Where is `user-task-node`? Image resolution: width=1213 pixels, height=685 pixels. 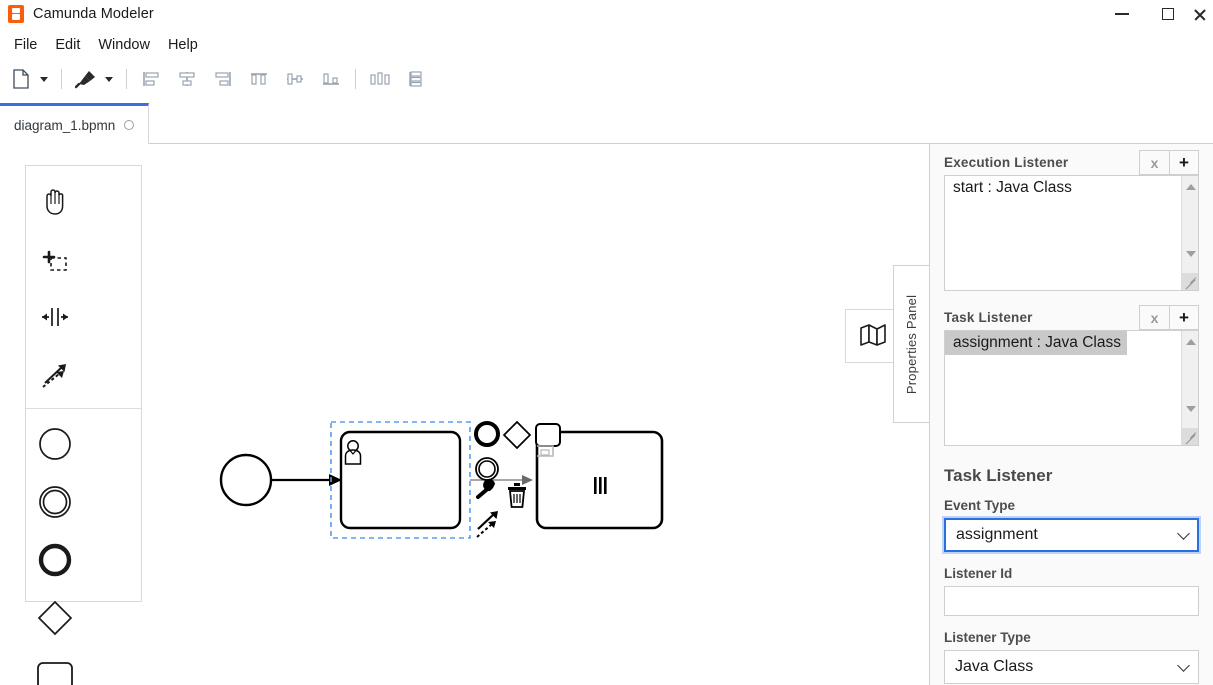
user-task-node is located at coordinates (400, 480).